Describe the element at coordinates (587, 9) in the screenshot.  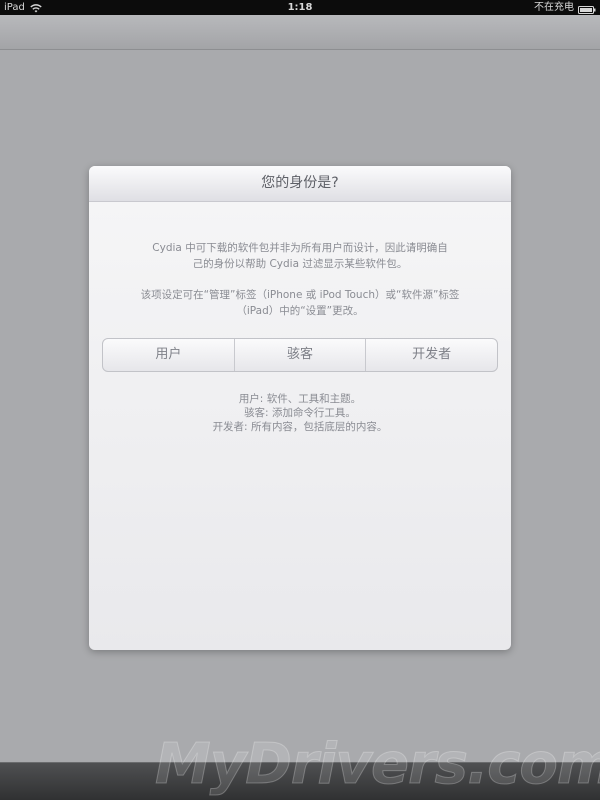
I see `battery-icon` at that location.